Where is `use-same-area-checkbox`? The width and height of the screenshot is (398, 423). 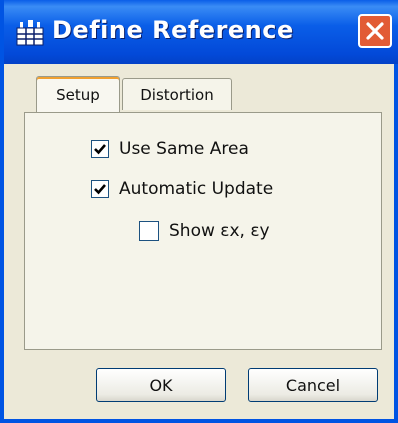
use-same-area-checkbox is located at coordinates (100, 149).